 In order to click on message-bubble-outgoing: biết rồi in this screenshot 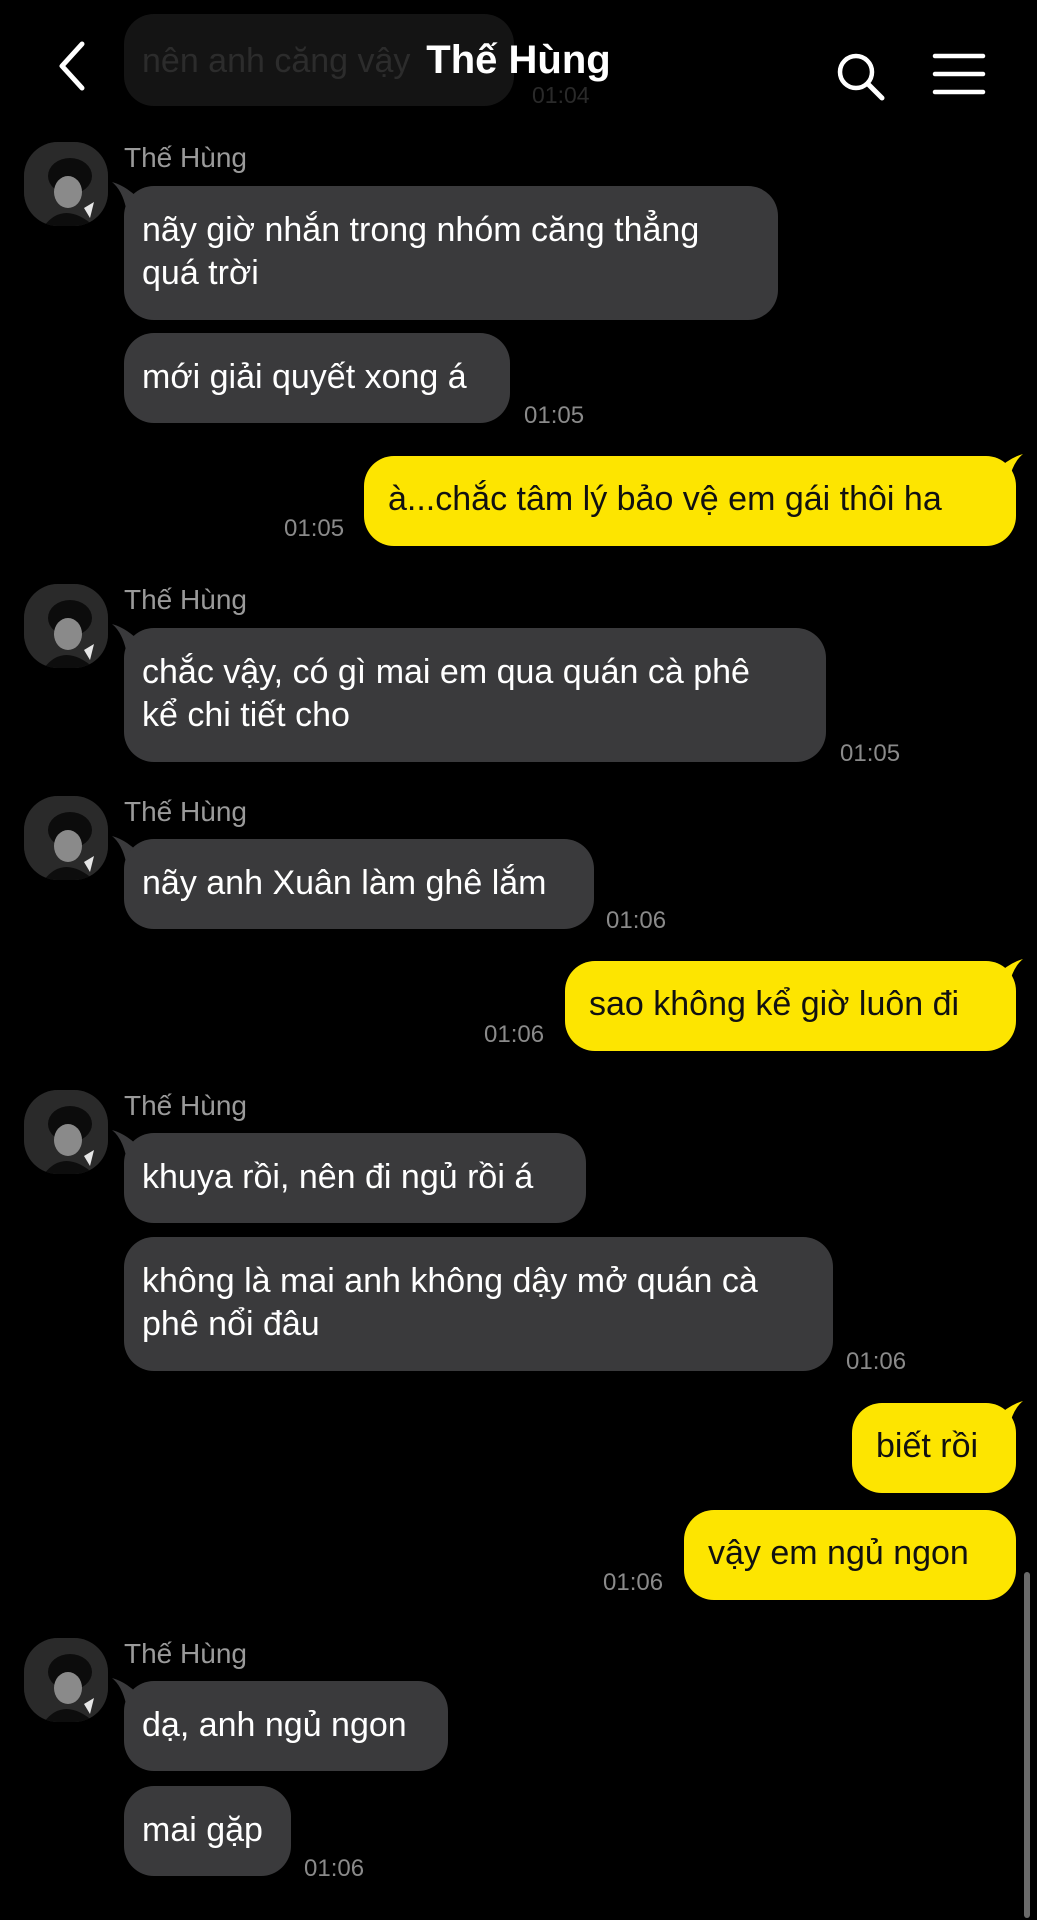, I will do `click(934, 1448)`.